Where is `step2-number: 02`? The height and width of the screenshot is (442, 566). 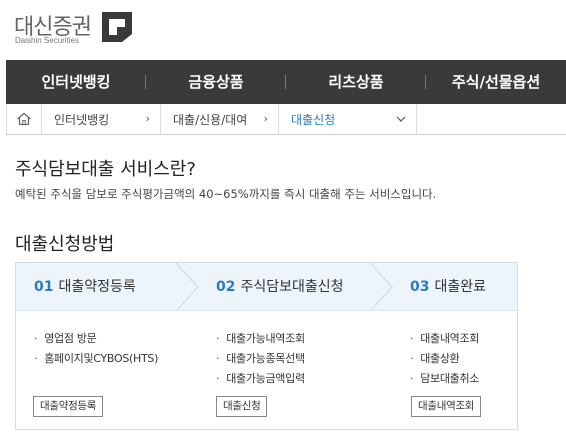
step2-number: 02 is located at coordinates (226, 287).